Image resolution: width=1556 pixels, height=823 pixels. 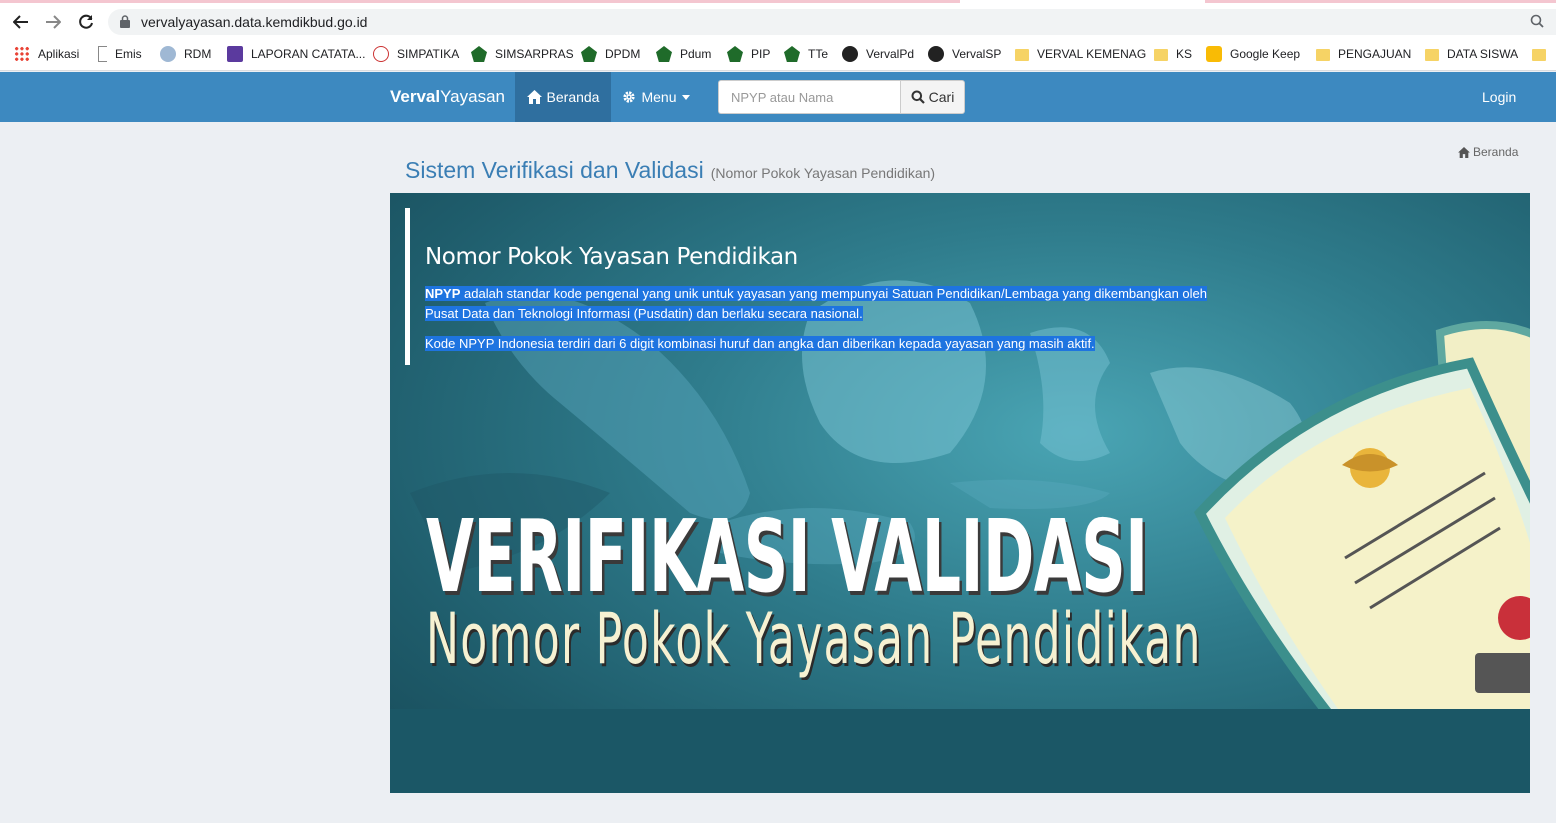 What do you see at coordinates (941, 97) in the screenshot?
I see `search-button-label: Cari` at bounding box center [941, 97].